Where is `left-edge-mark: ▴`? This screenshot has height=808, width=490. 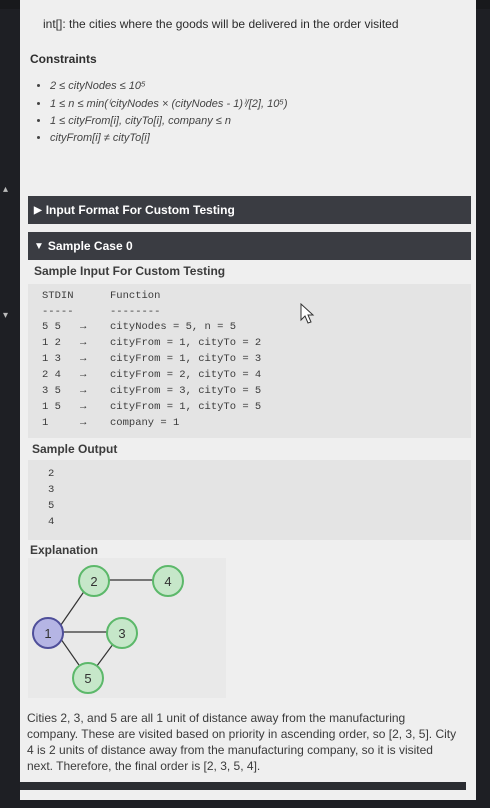 left-edge-mark: ▴ is located at coordinates (6, 189).